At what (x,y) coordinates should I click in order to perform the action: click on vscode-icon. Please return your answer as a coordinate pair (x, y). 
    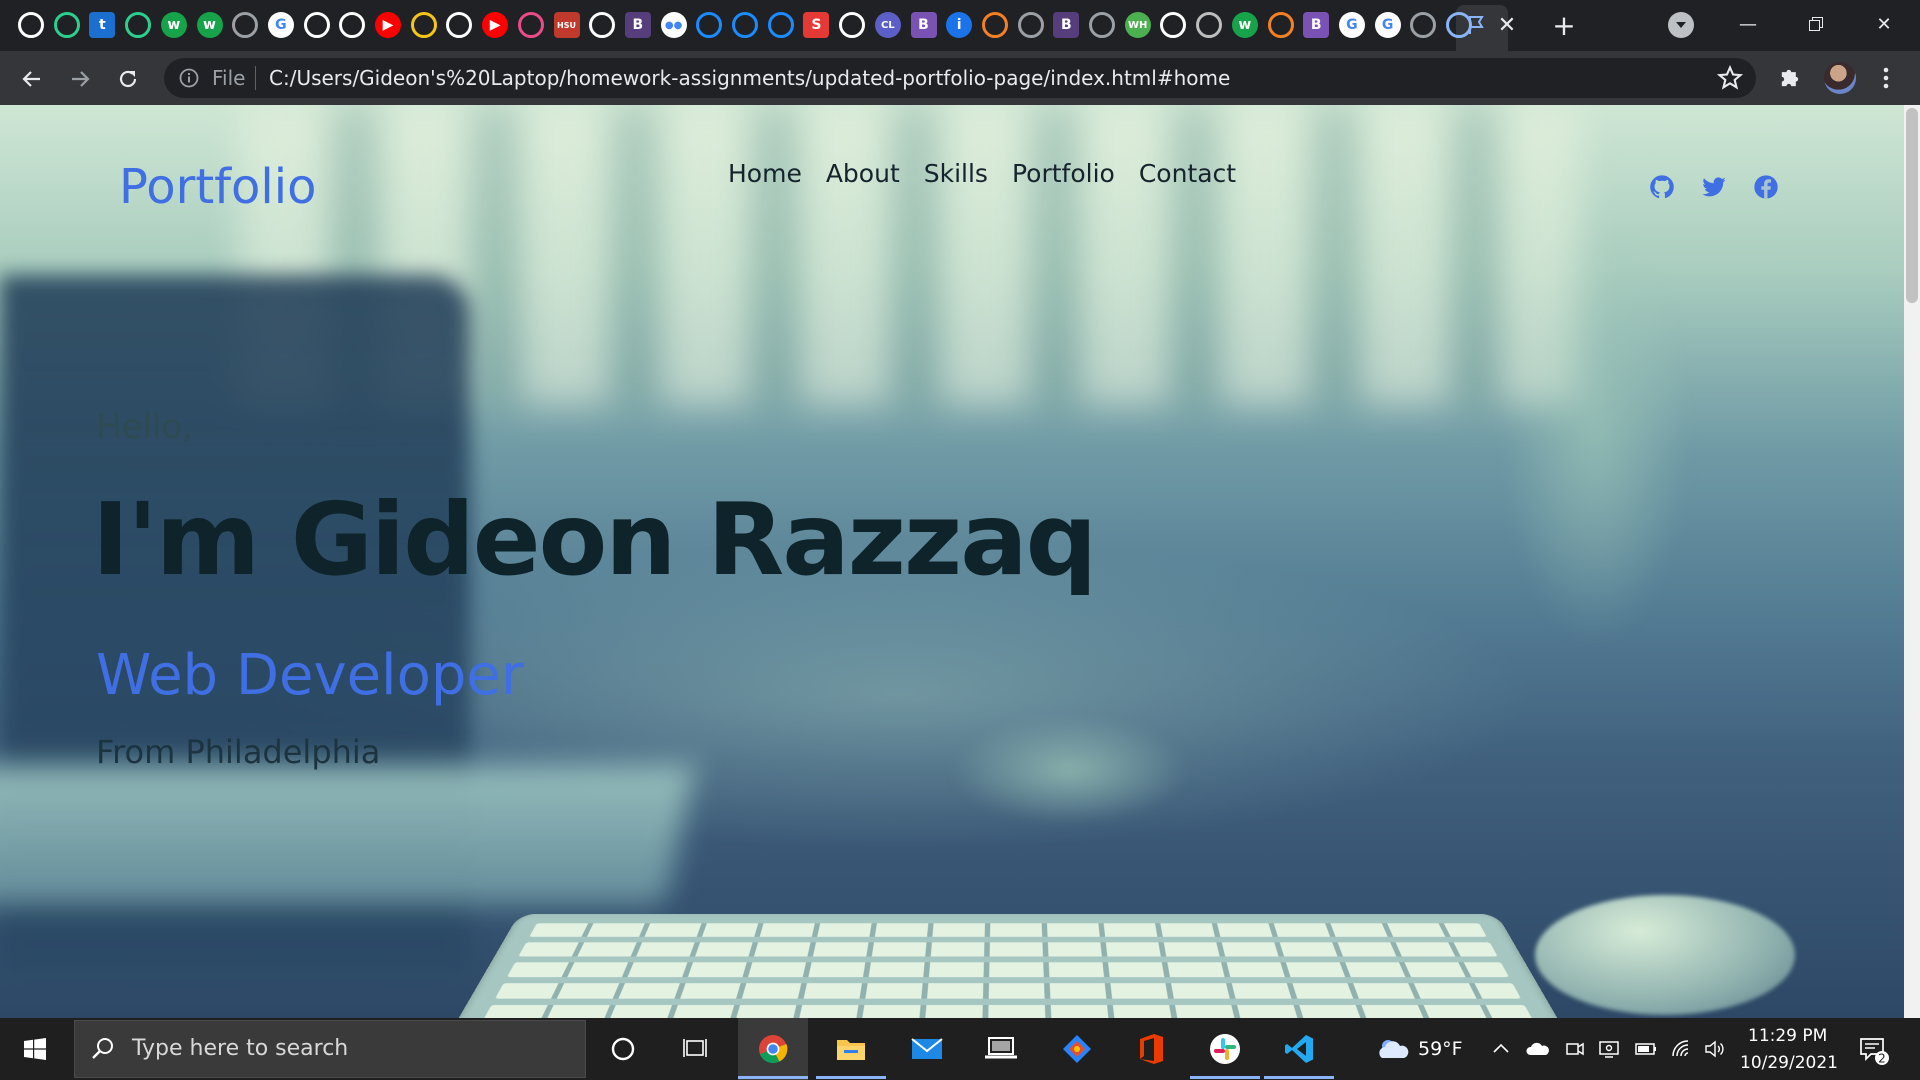
    Looking at the image, I should click on (1299, 1049).